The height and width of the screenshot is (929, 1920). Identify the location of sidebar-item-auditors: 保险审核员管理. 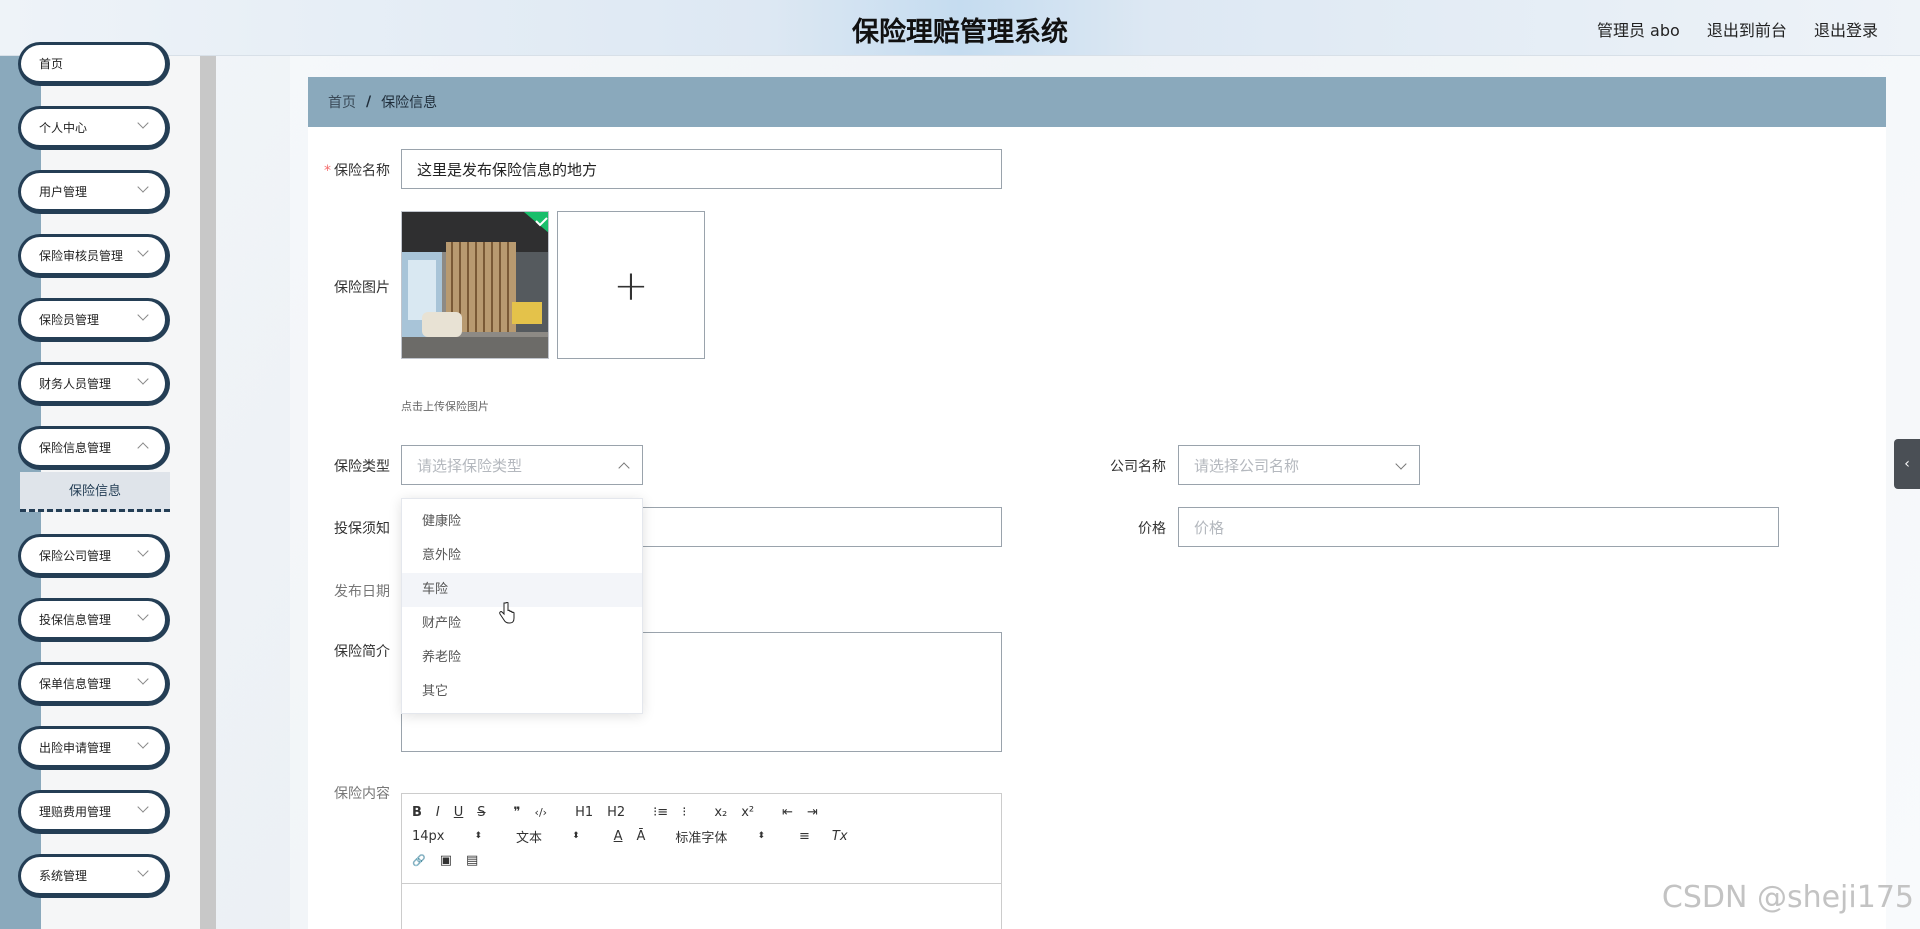
(94, 256).